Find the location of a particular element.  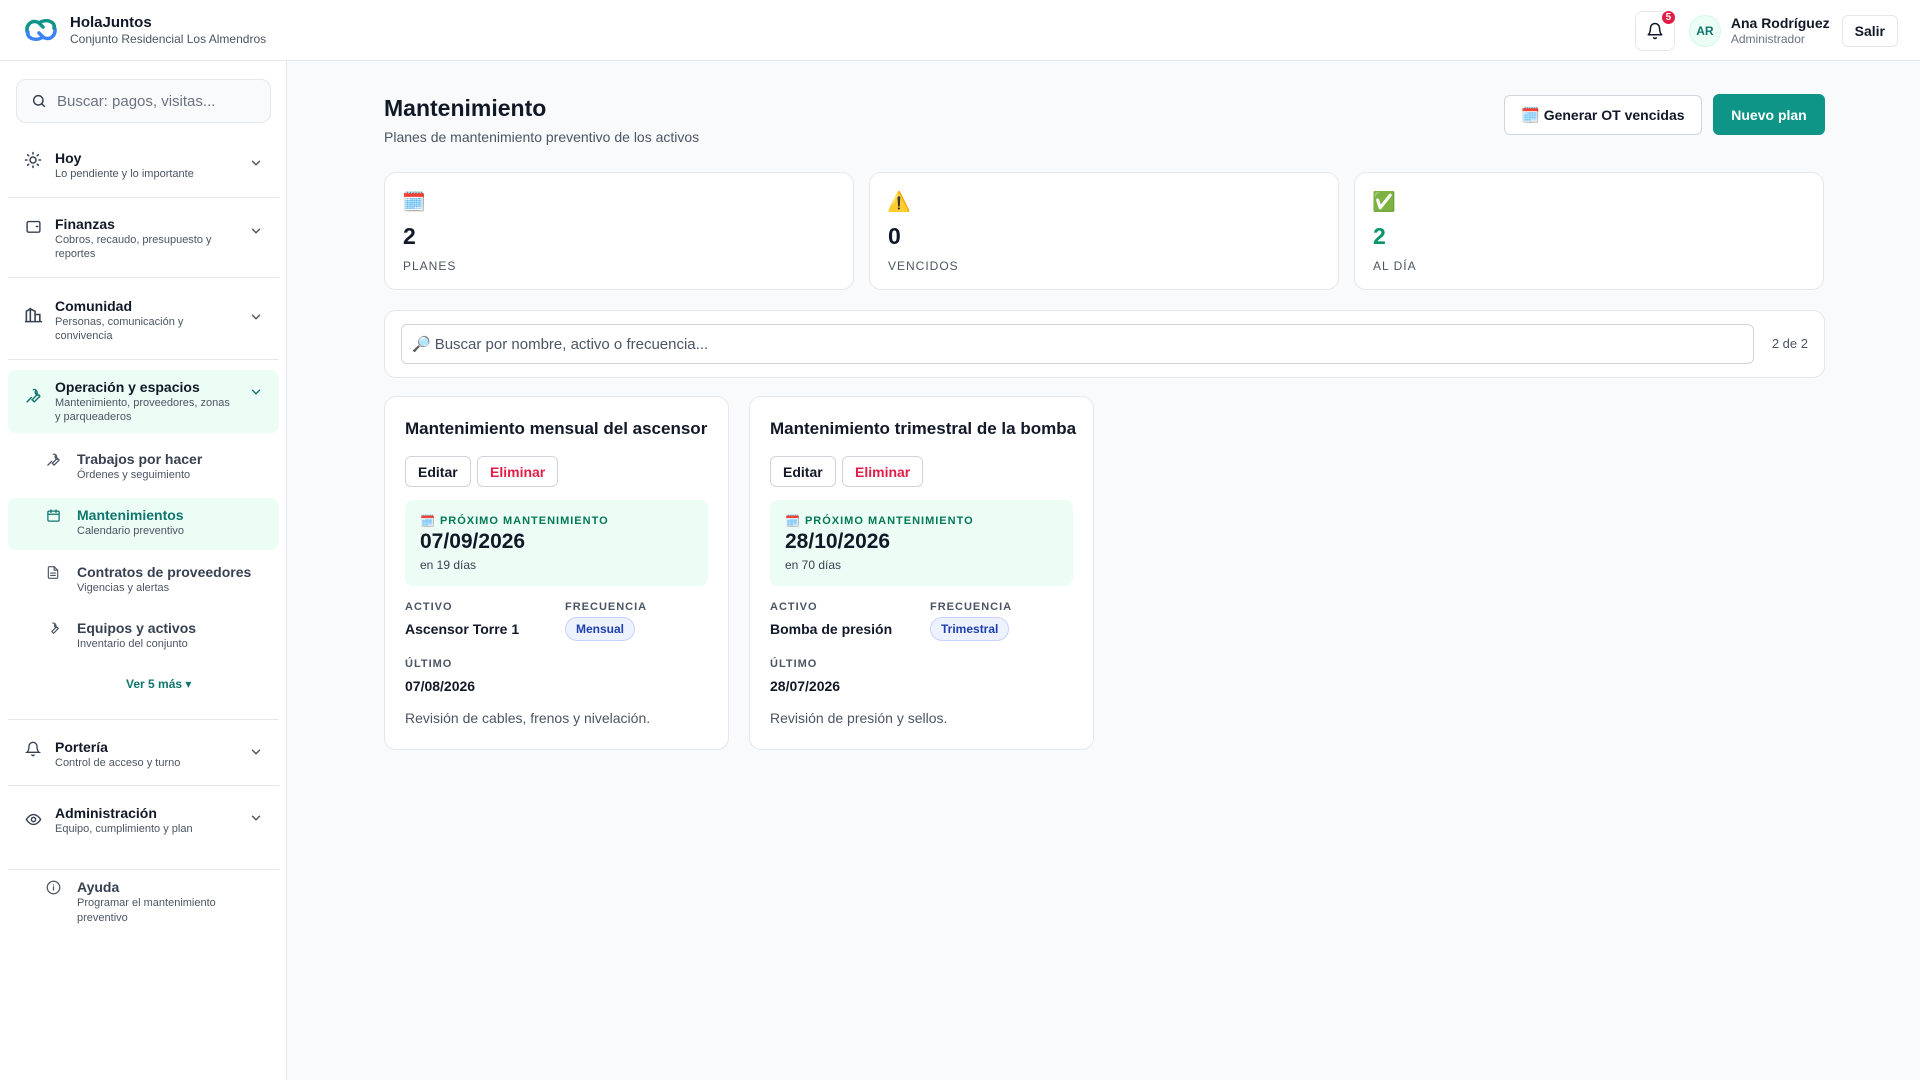

page-title: Mantenimiento is located at coordinates (465, 108).